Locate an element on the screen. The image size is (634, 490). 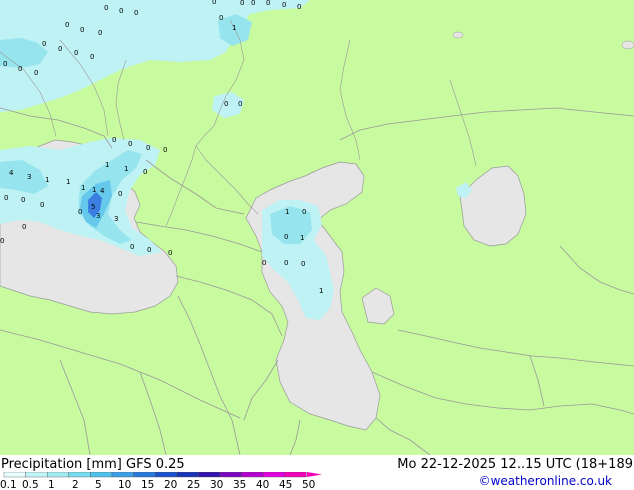
legend-arrow is located at coordinates (314, 474).